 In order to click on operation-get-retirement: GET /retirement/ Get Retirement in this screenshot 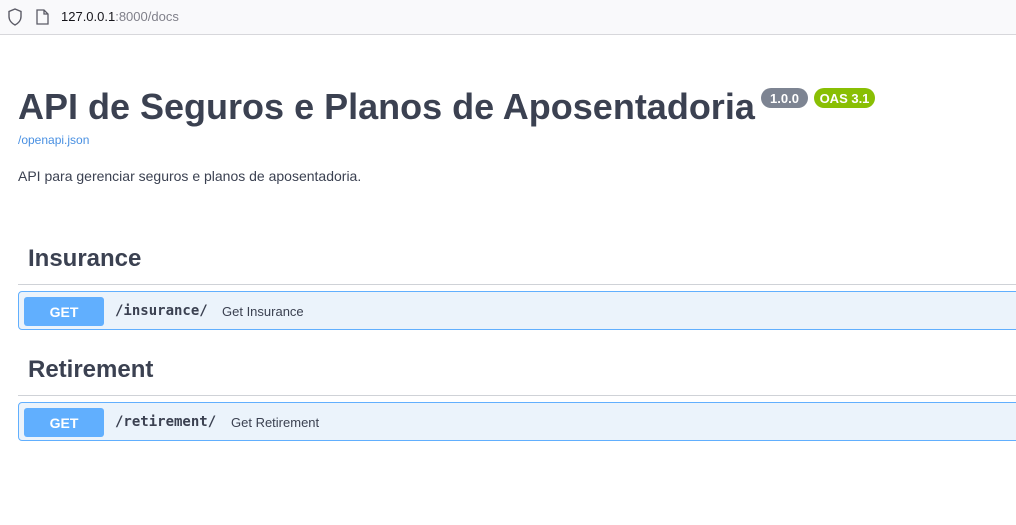, I will do `click(517, 421)`.